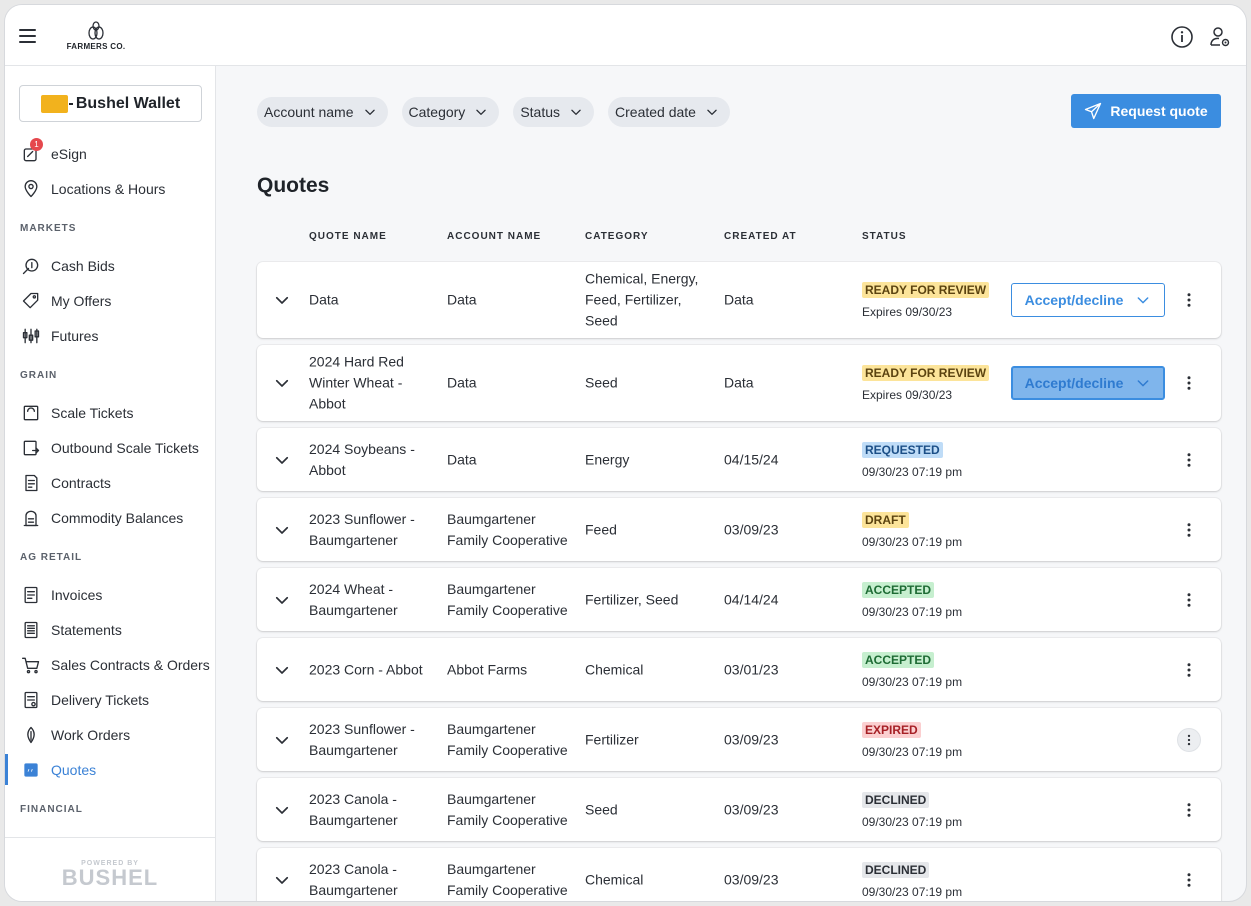  I want to click on sidebar-item-cash-bids: Cash Bids, so click(110, 265).